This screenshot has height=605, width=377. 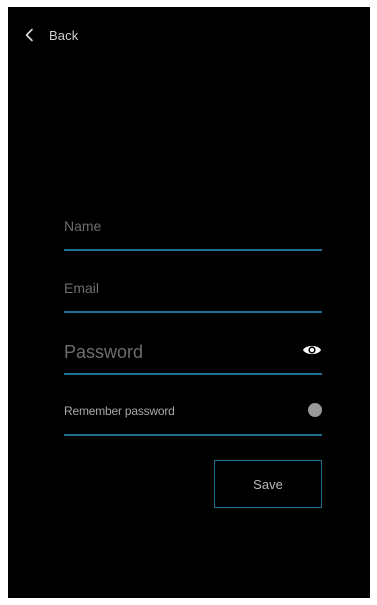 What do you see at coordinates (193, 435) in the screenshot?
I see `remember-underline` at bounding box center [193, 435].